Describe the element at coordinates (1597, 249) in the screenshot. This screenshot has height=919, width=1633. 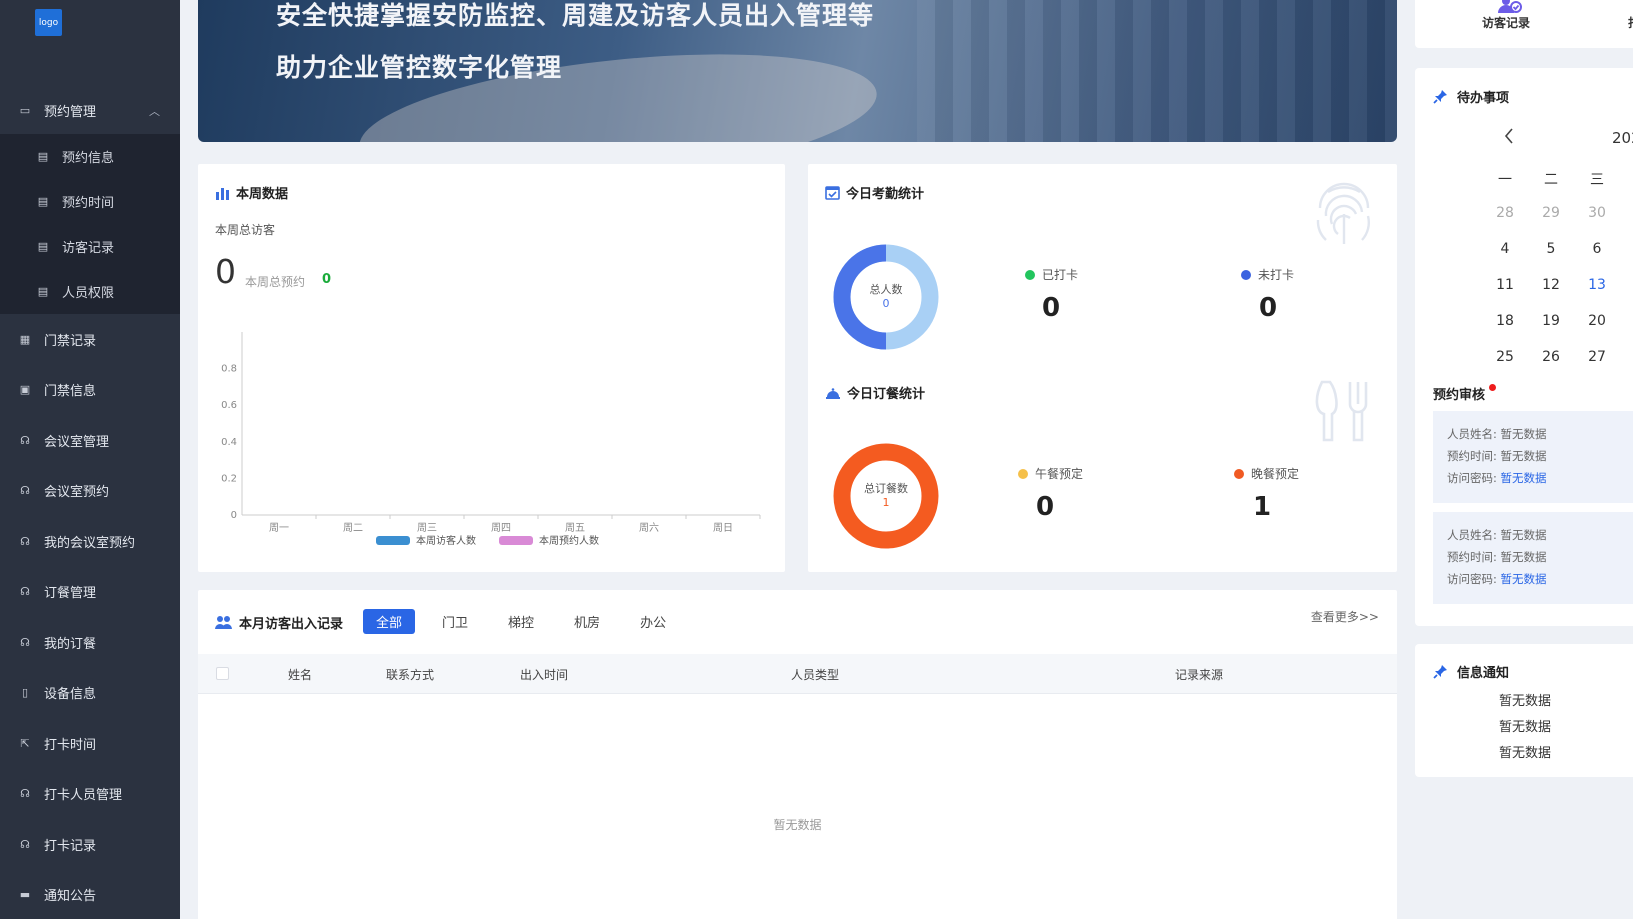
I see `calendar-day: 6` at that location.